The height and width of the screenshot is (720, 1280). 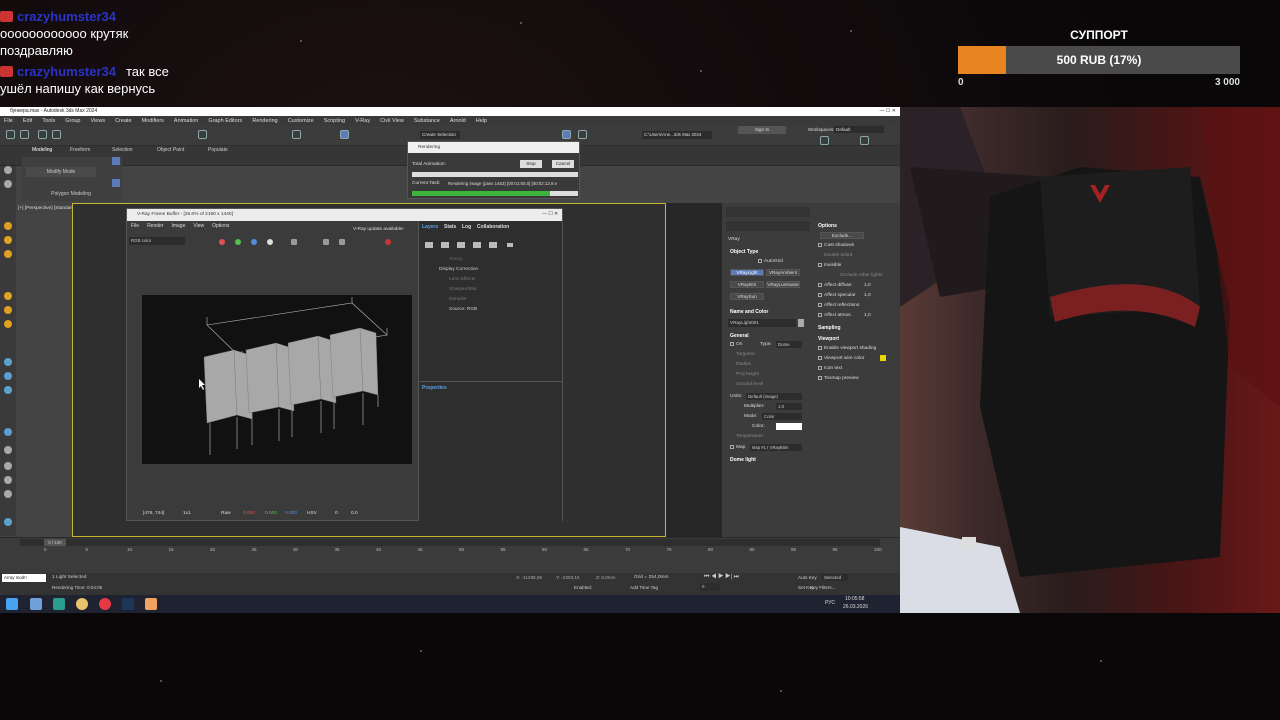 I want to click on language-indicator: РУС, so click(x=830, y=603).